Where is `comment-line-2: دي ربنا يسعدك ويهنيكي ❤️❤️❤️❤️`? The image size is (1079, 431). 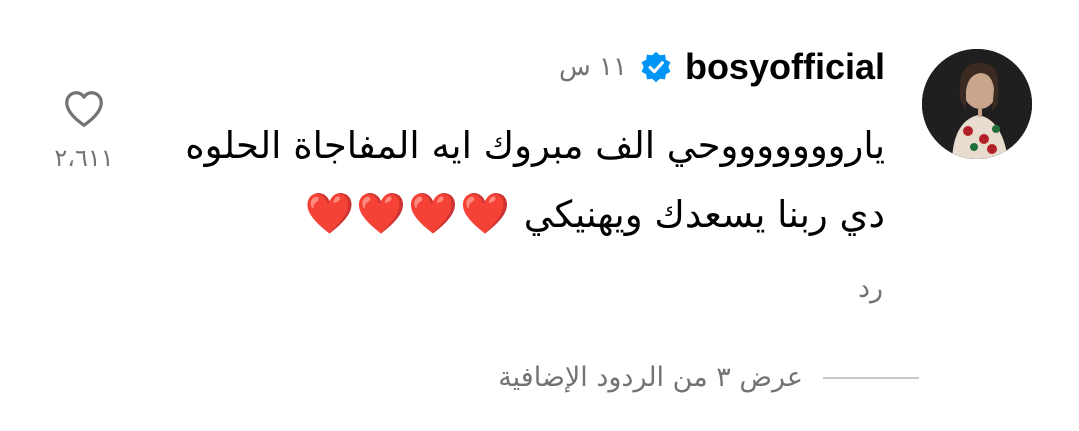
comment-line-2: دي ربنا يسعدك ويهنيكي ❤️❤️❤️❤️ is located at coordinates (535, 214).